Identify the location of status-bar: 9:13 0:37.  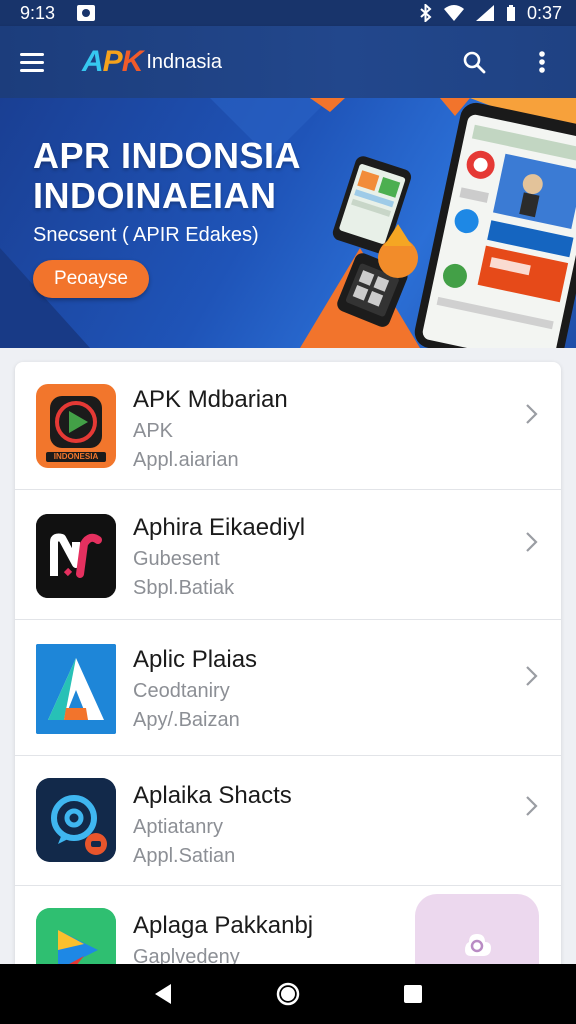
(288, 13).